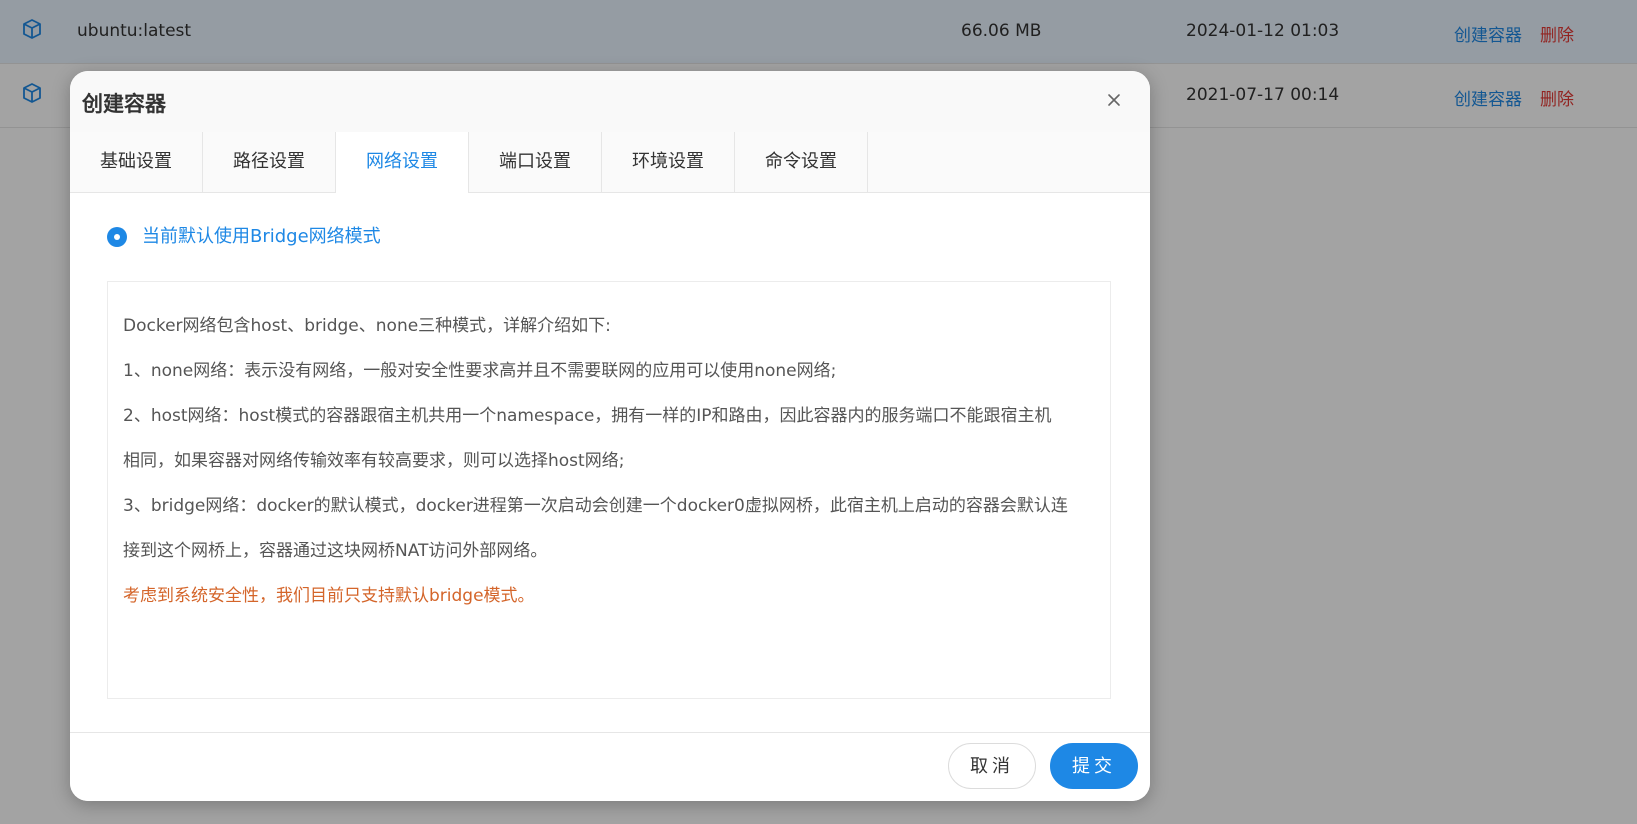  Describe the element at coordinates (261, 236) in the screenshot. I see `radio-label: 当前默认使用Bridge网络模式` at that location.